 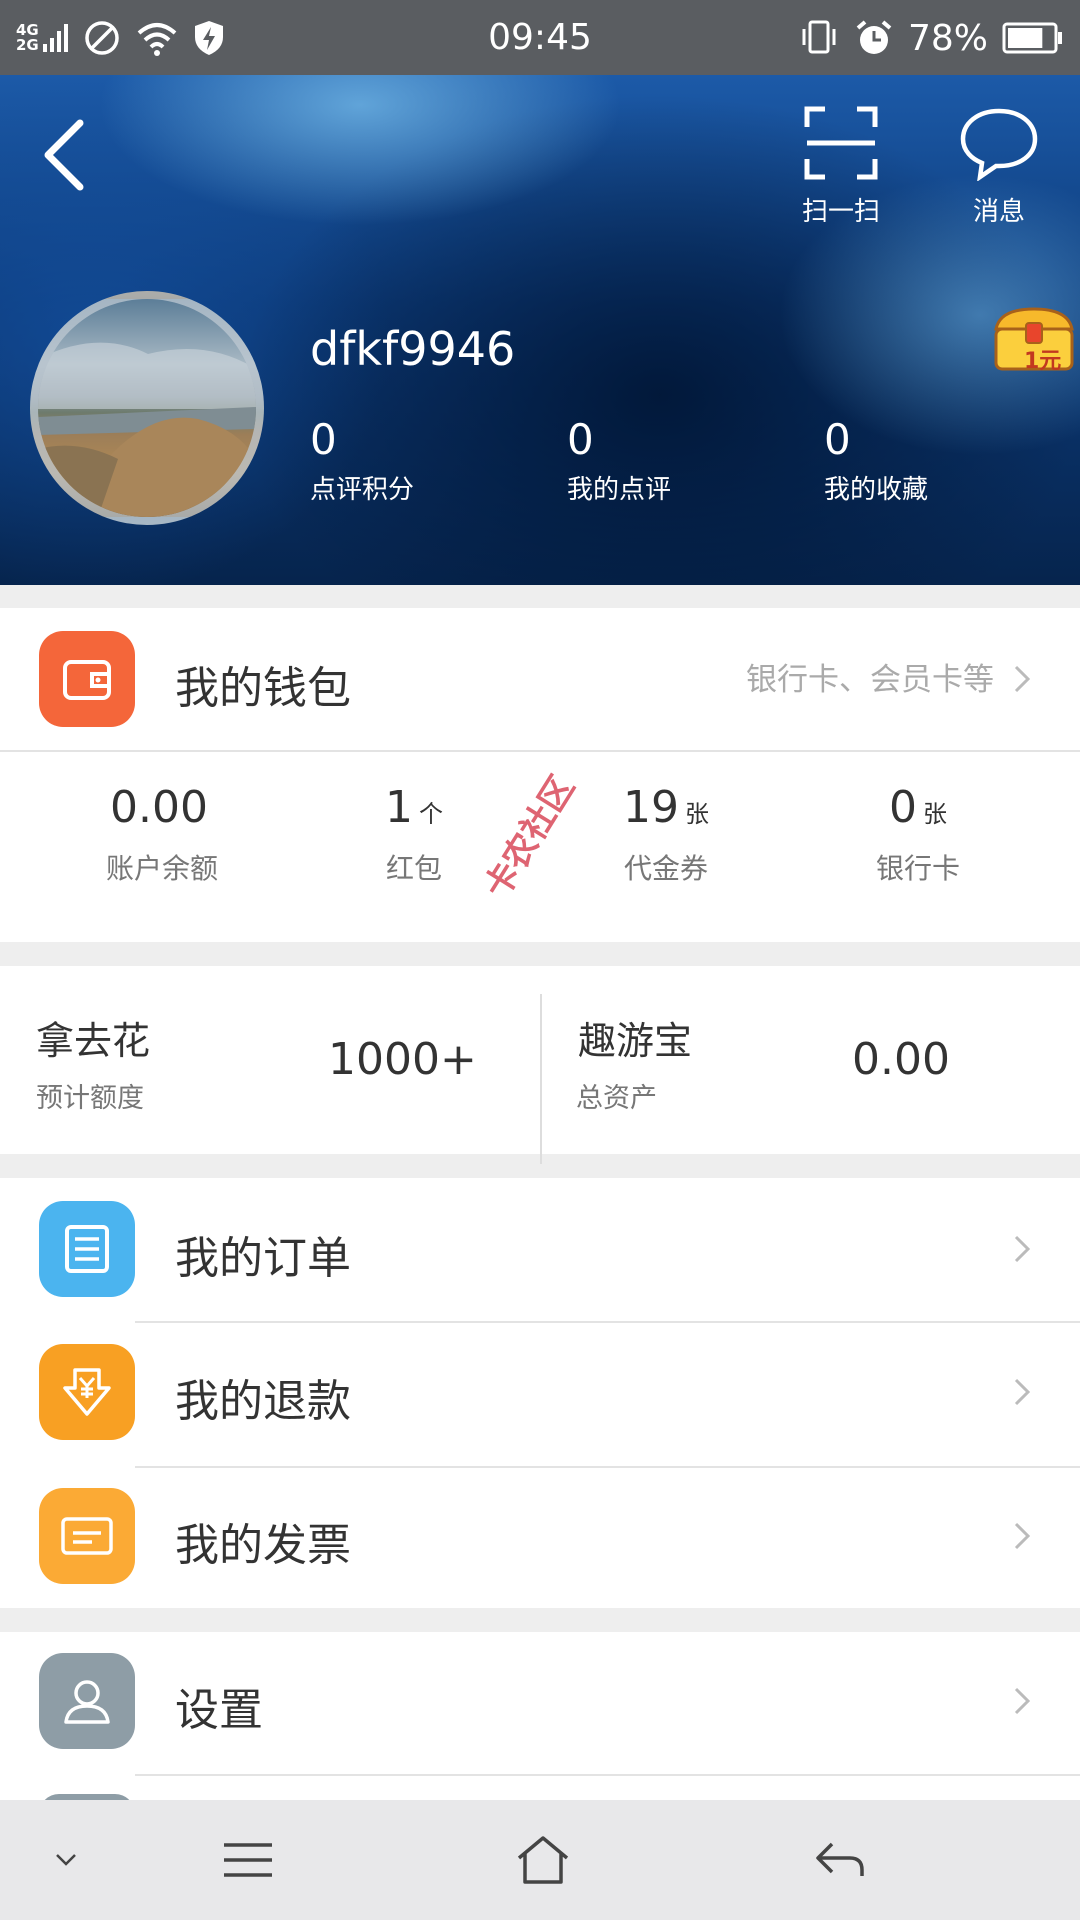 What do you see at coordinates (540, 1703) in the screenshot?
I see `settings-row: 设置` at bounding box center [540, 1703].